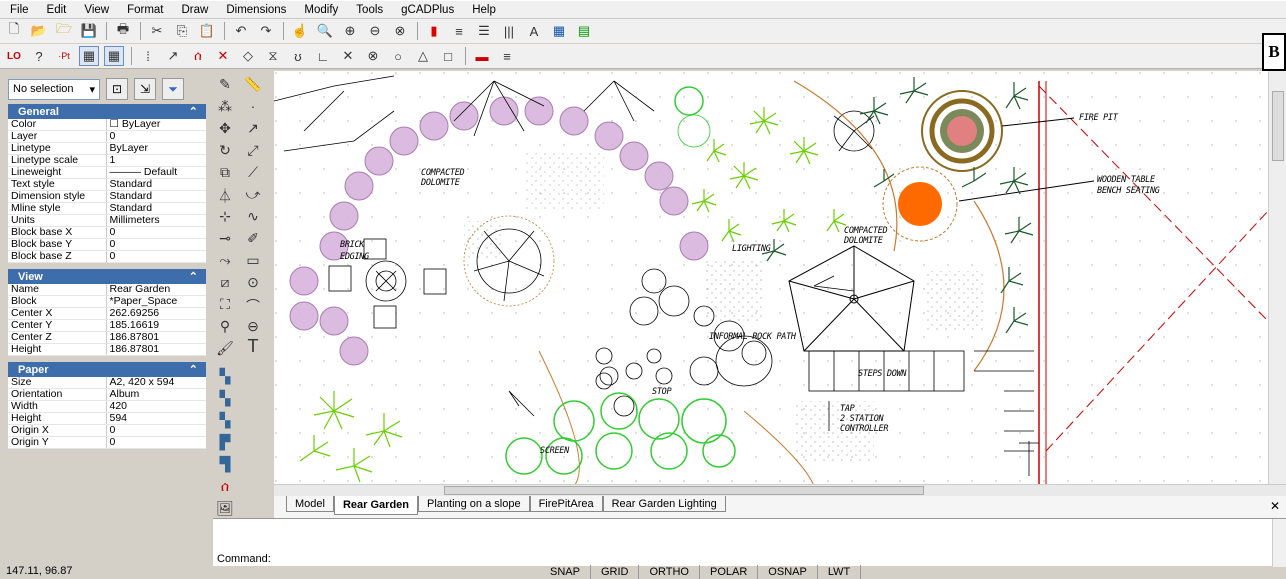 The width and height of the screenshot is (1286, 579). What do you see at coordinates (474, 504) in the screenshot?
I see `tab-planting-on-a-slope: Planting on a slope` at bounding box center [474, 504].